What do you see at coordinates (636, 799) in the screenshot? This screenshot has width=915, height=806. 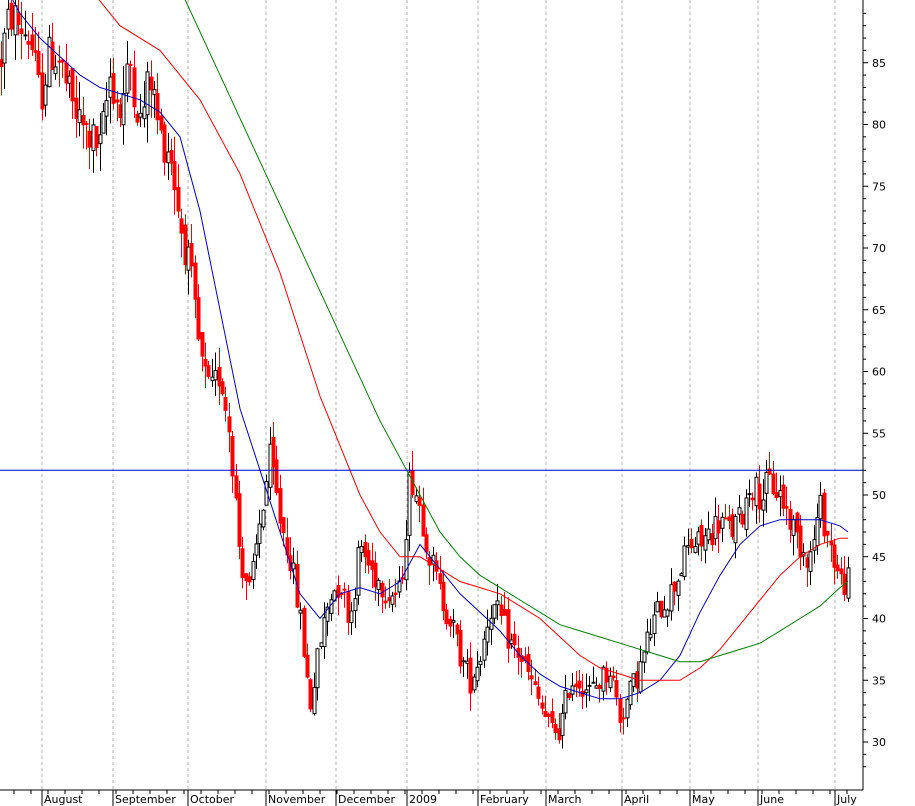 I see `x-tick-label: April` at bounding box center [636, 799].